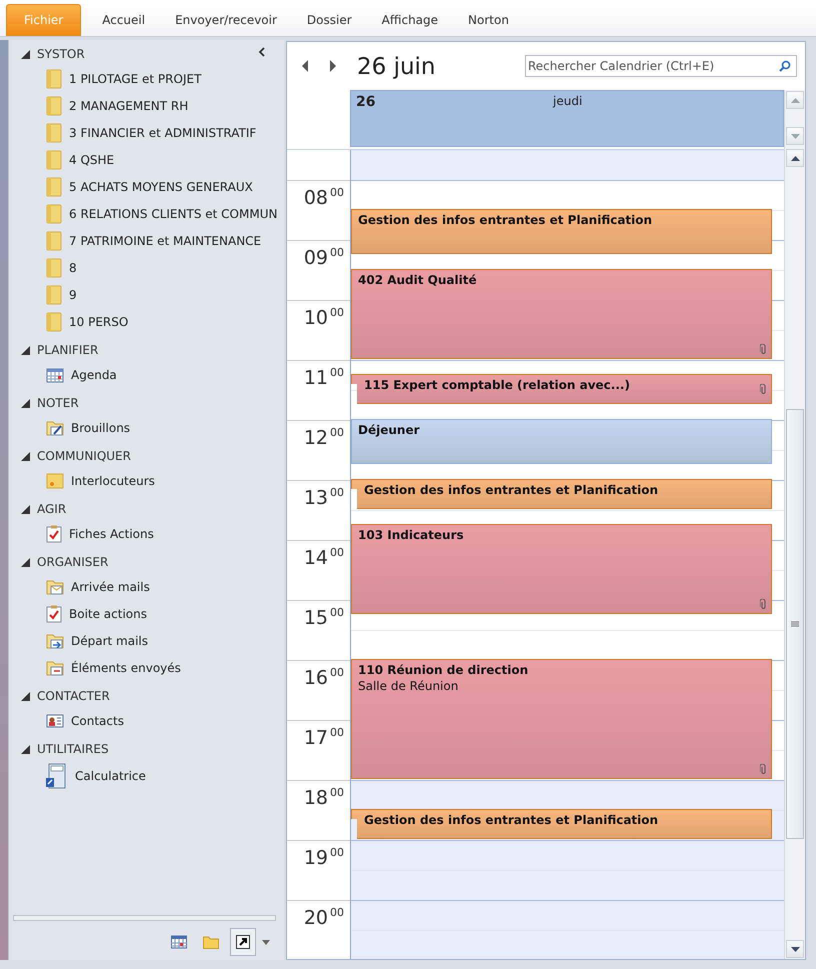 The width and height of the screenshot is (816, 969). I want to click on search-icon, so click(785, 66).